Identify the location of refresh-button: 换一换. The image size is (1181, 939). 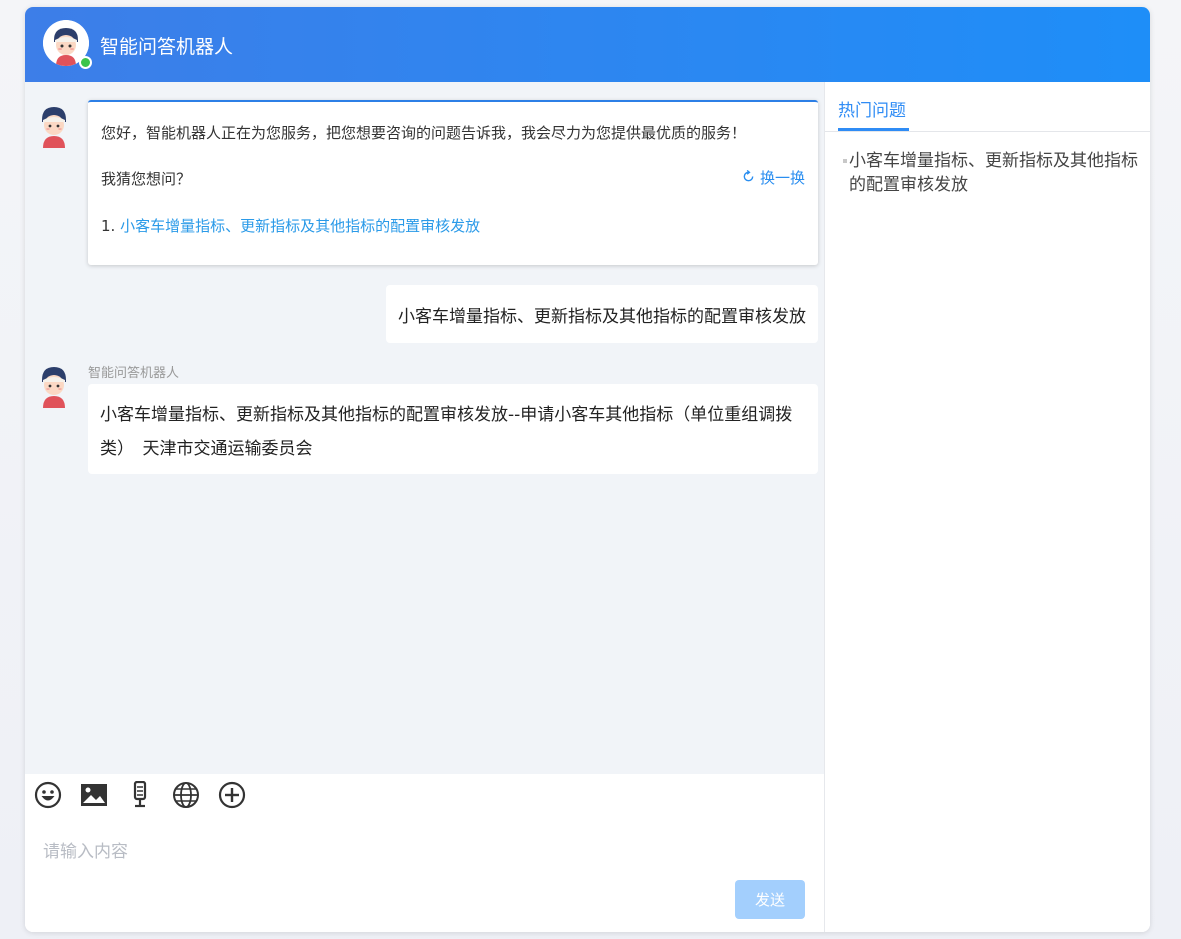
(773, 177).